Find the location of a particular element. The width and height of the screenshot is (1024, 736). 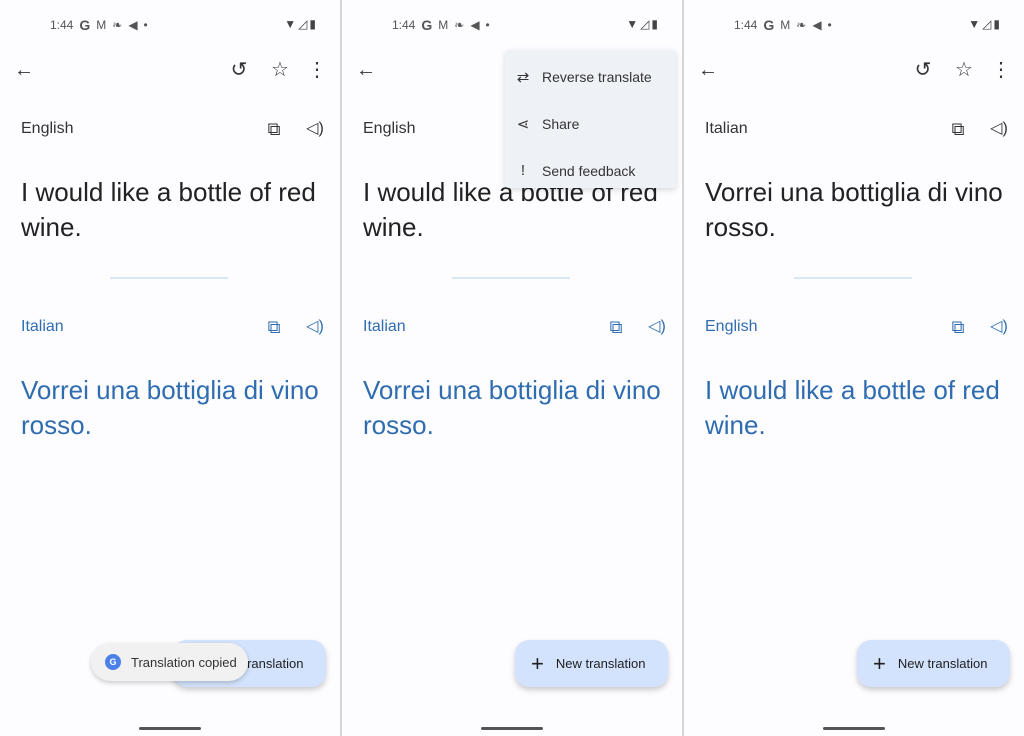

menu-item: ⋖ Share is located at coordinates (590, 123).